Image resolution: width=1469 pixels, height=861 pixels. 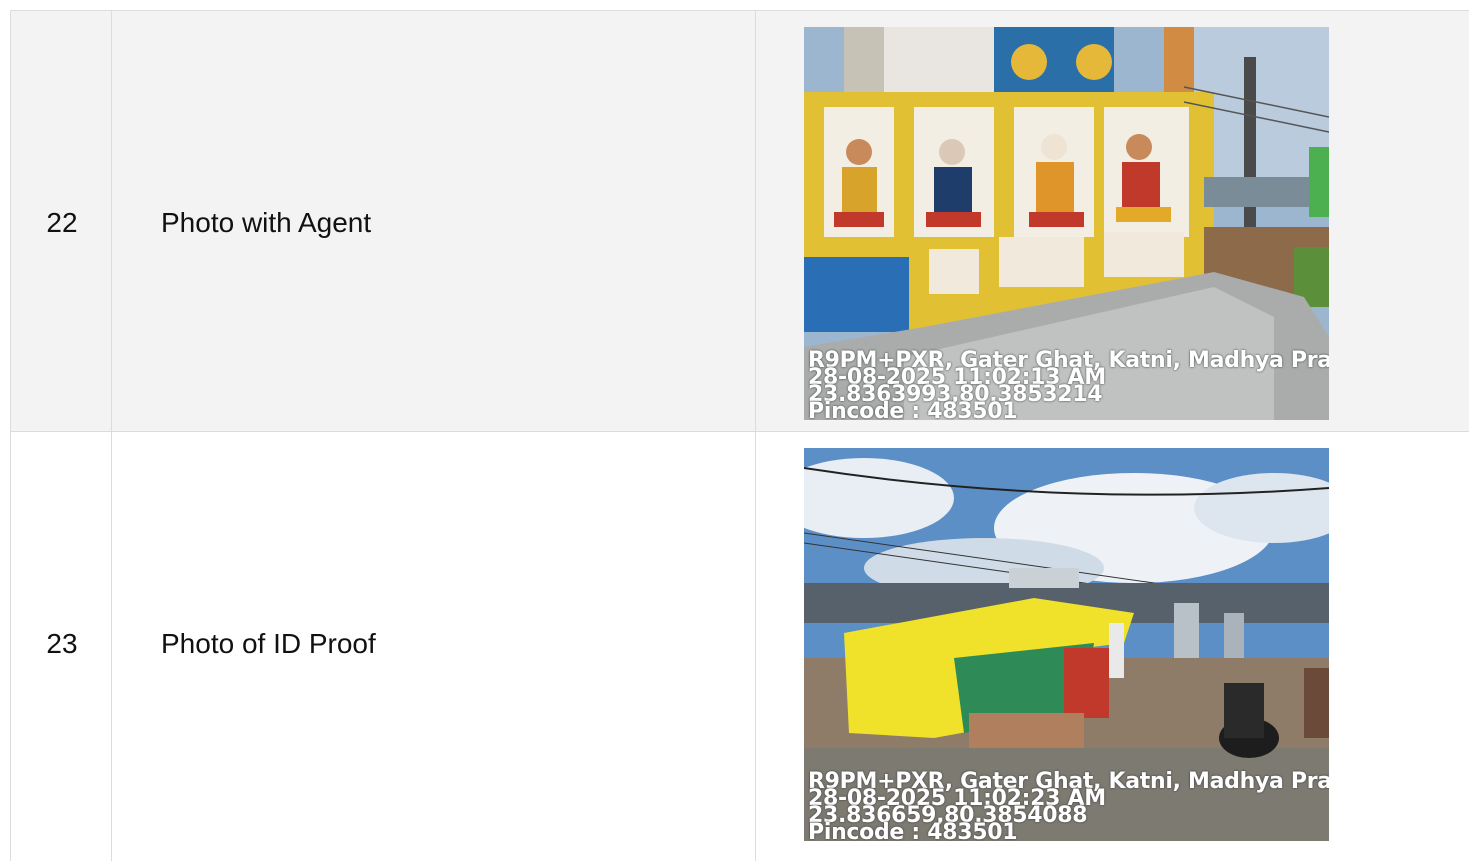 What do you see at coordinates (266, 222) in the screenshot?
I see `row-label: Photo with Agent` at bounding box center [266, 222].